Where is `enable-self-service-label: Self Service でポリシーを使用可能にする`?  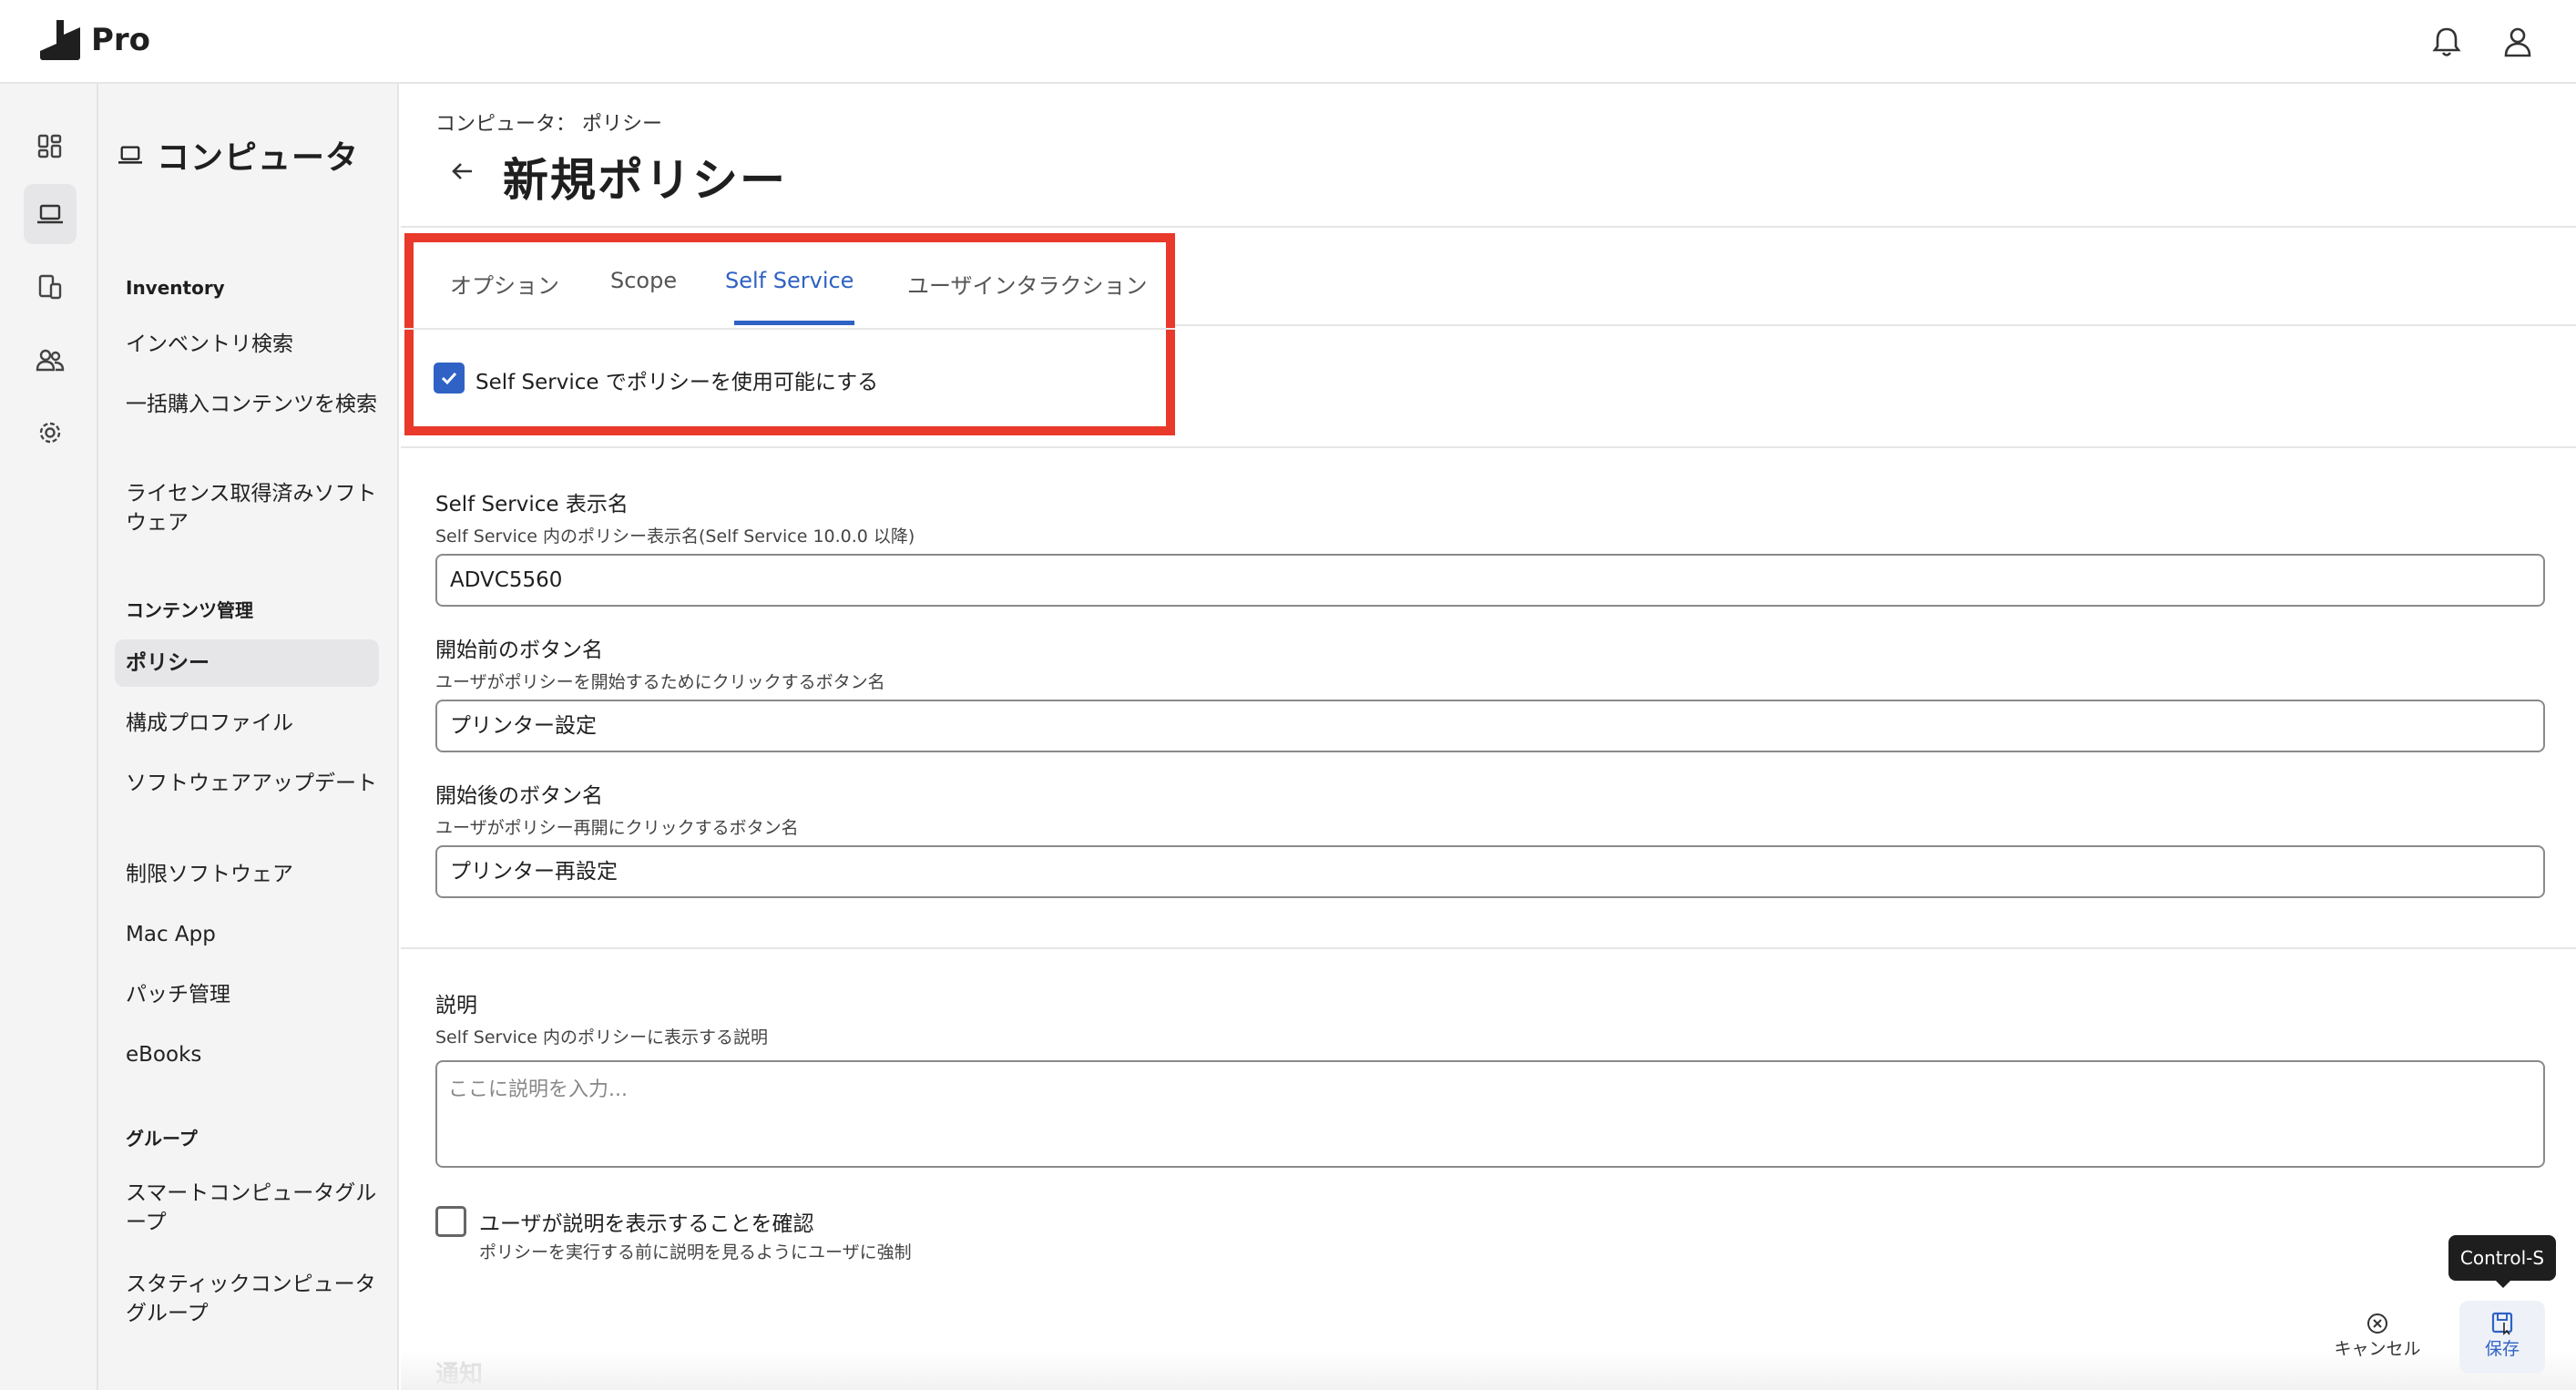 enable-self-service-label: Self Service でポリシーを使用可能にする is located at coordinates (677, 380).